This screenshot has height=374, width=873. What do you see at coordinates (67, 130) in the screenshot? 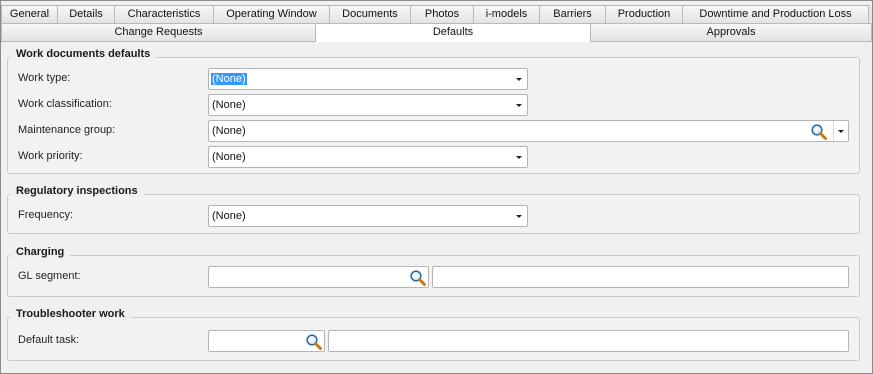
I see `maintenance-group-label: Maintenance group:` at bounding box center [67, 130].